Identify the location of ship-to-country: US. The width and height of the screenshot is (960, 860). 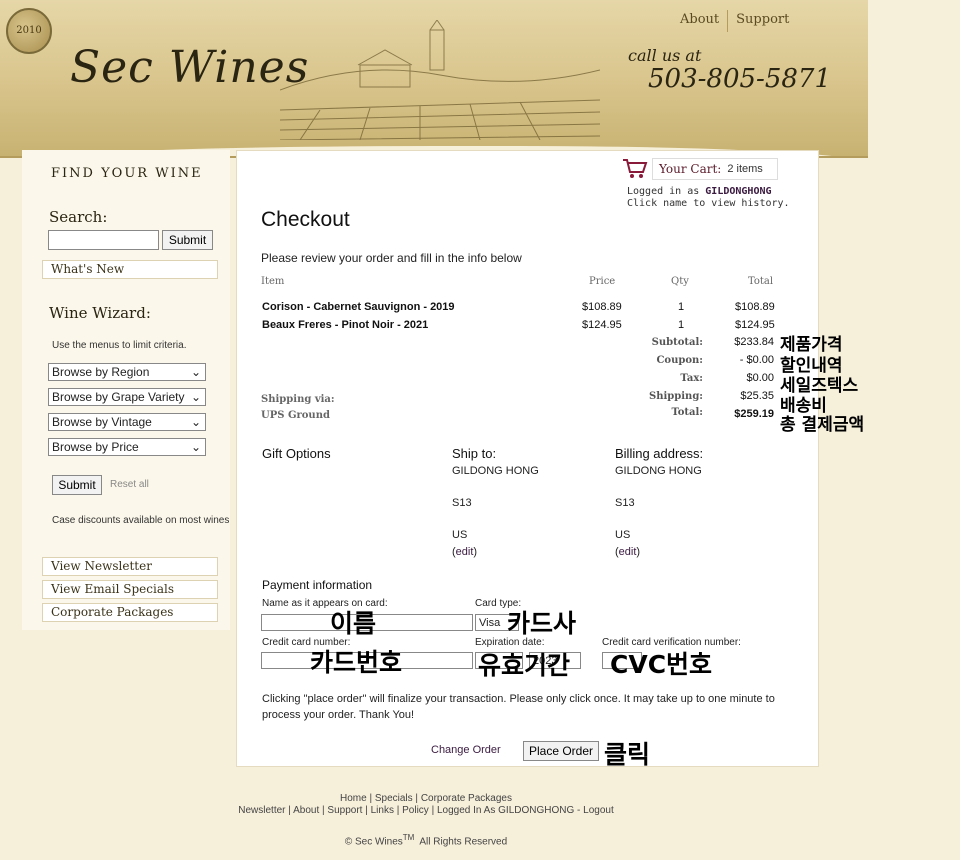
(460, 535).